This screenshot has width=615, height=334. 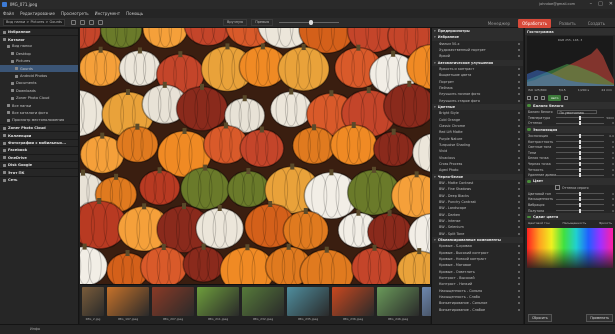 What do you see at coordinates (567, 23) in the screenshot?
I see `tab-edit: Развить` at bounding box center [567, 23].